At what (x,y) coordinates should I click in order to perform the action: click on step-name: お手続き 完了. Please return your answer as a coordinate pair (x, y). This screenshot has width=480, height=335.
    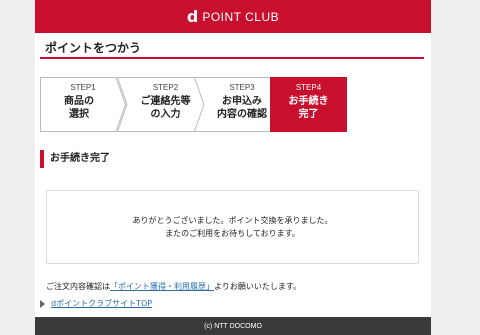
    Looking at the image, I should click on (308, 108).